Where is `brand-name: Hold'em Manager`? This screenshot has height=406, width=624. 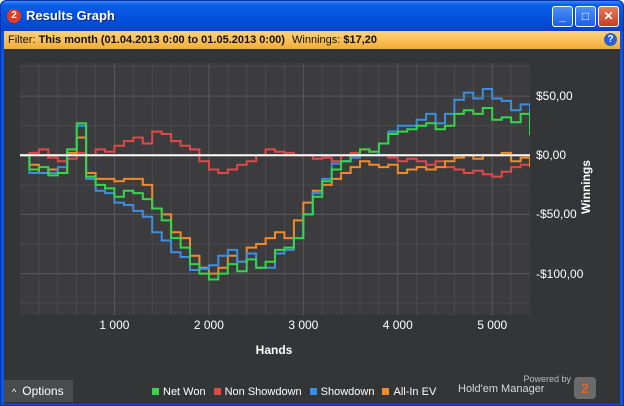 brand-name: Hold'em Manager is located at coordinates (501, 389).